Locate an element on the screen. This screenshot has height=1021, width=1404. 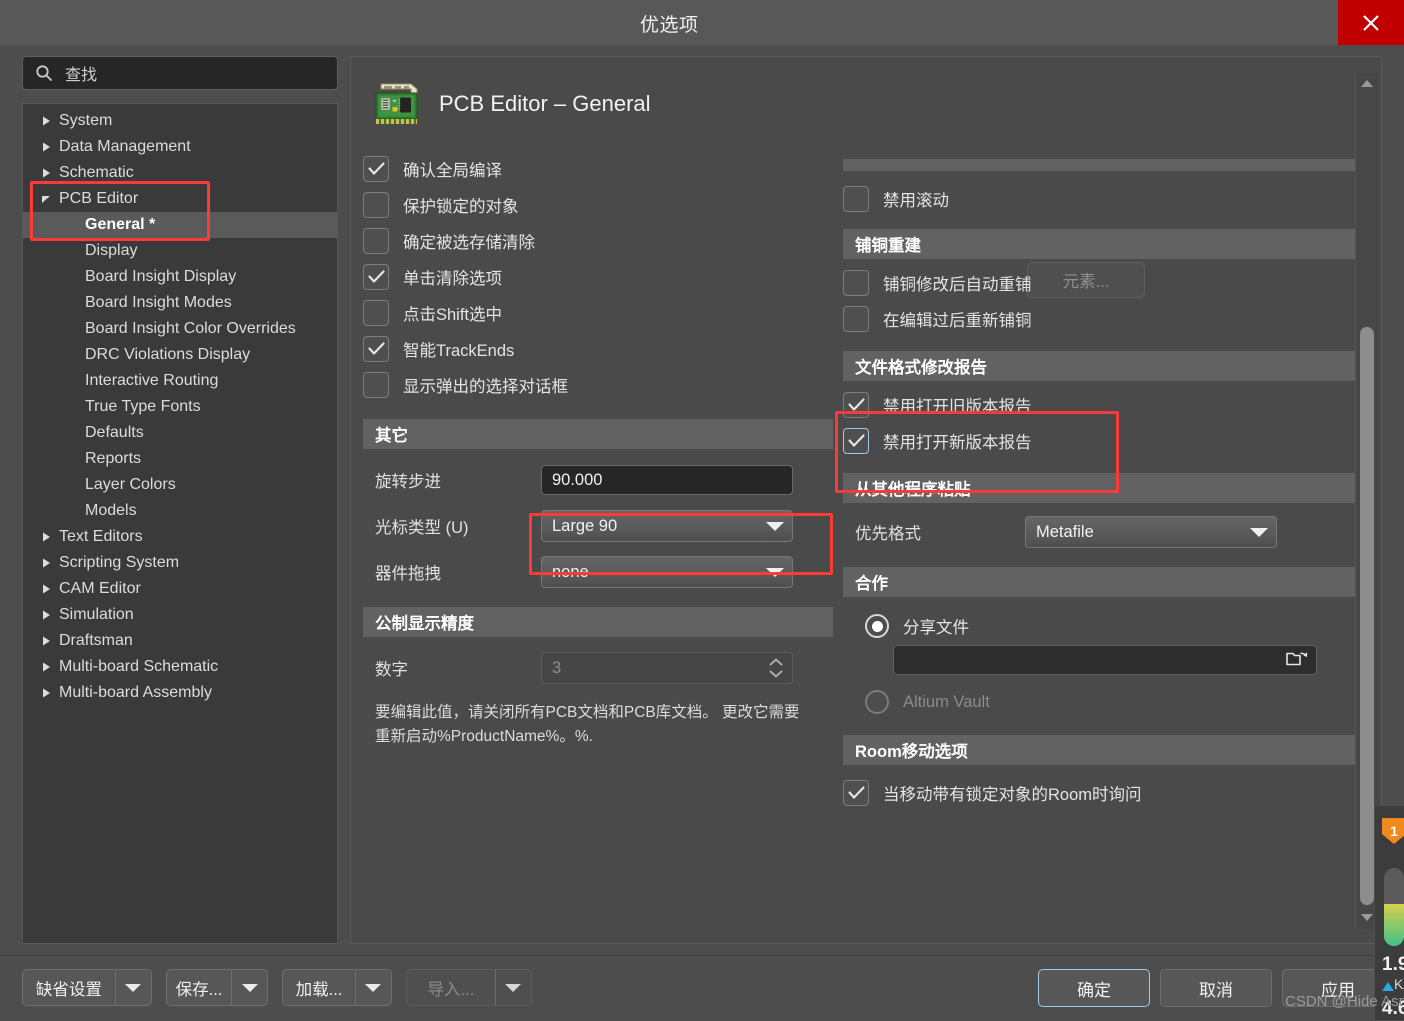
file-format-report-group: 禁用打开旧版本报告 禁用打开新版本报告 is located at coordinates (1103, 423).